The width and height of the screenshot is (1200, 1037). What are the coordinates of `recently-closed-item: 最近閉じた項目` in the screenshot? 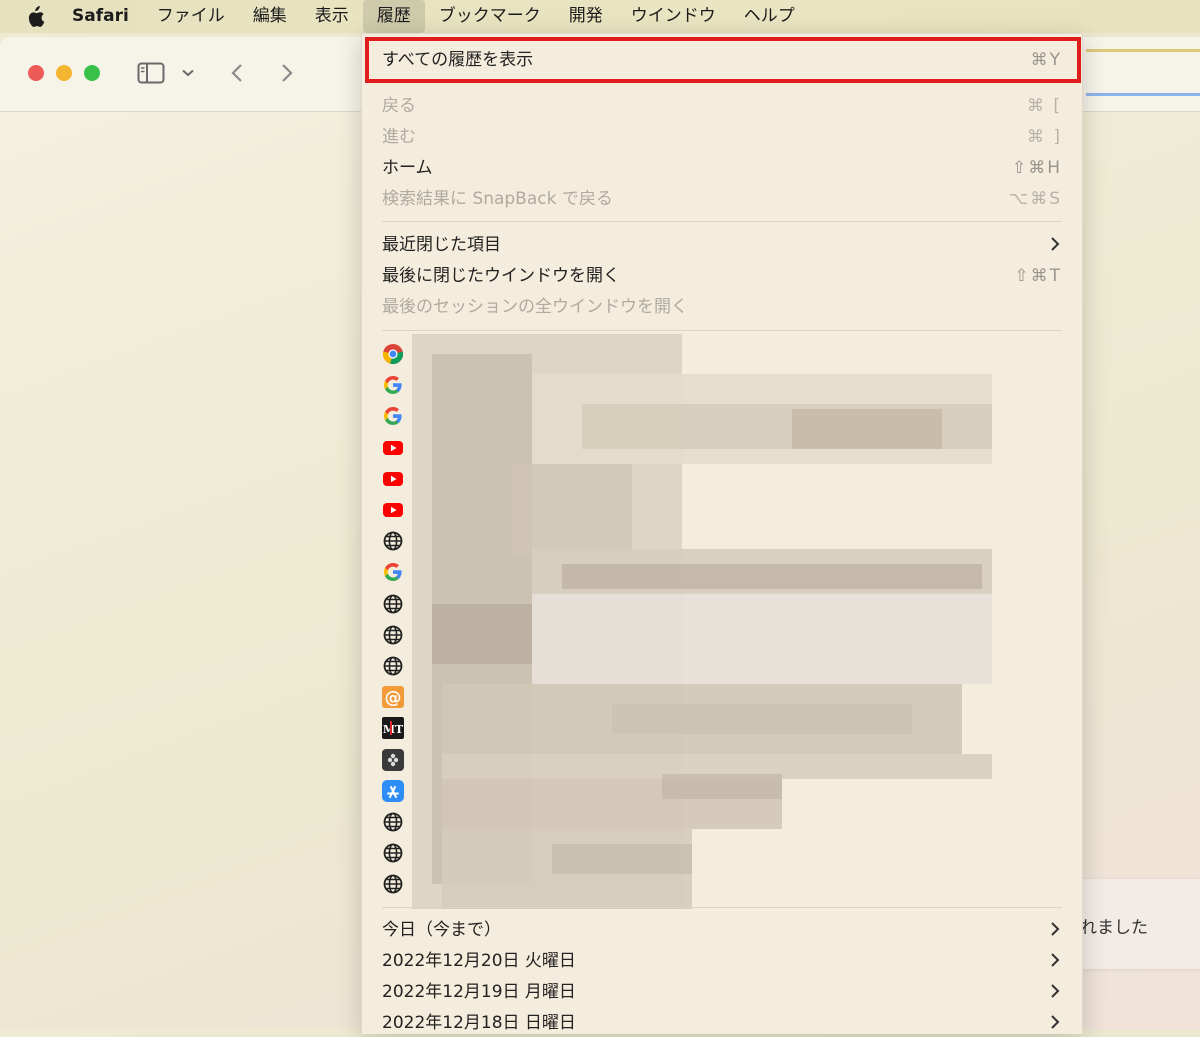 It's located at (722, 245).